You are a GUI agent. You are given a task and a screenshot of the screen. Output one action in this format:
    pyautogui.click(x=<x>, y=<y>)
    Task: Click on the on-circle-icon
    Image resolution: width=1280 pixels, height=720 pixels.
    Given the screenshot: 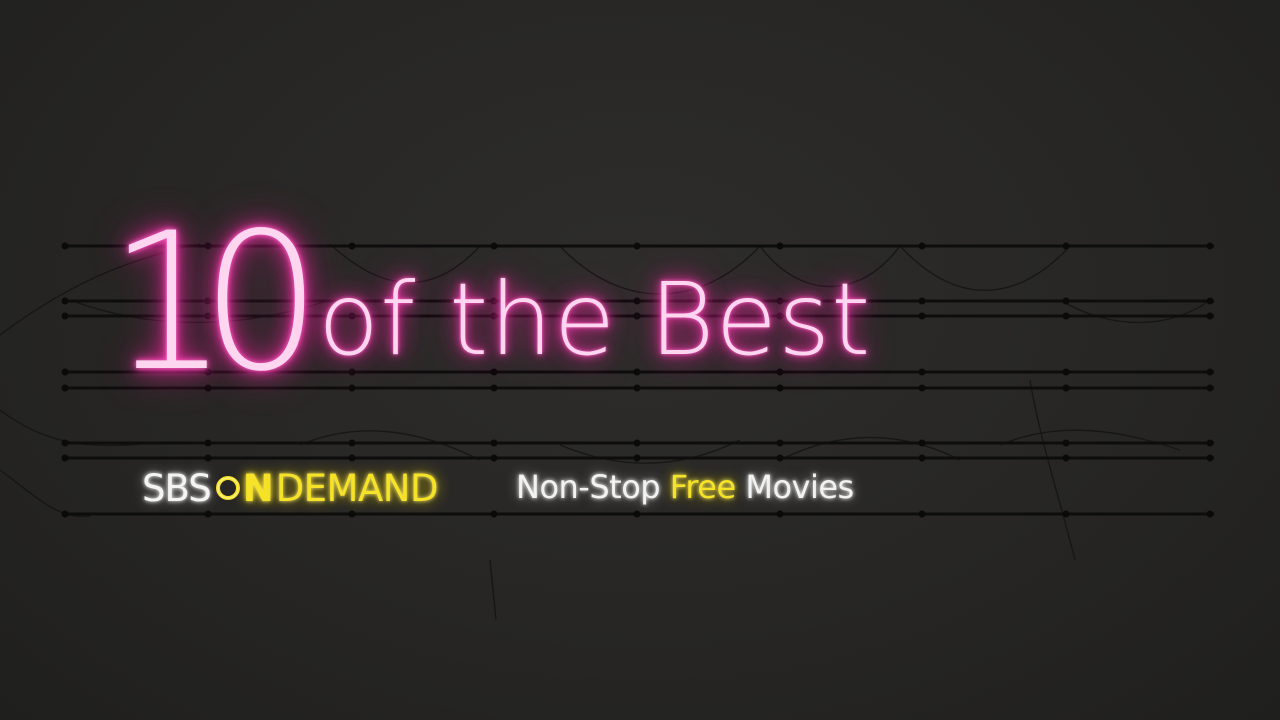 What is the action you would take?
    pyautogui.click(x=227, y=488)
    